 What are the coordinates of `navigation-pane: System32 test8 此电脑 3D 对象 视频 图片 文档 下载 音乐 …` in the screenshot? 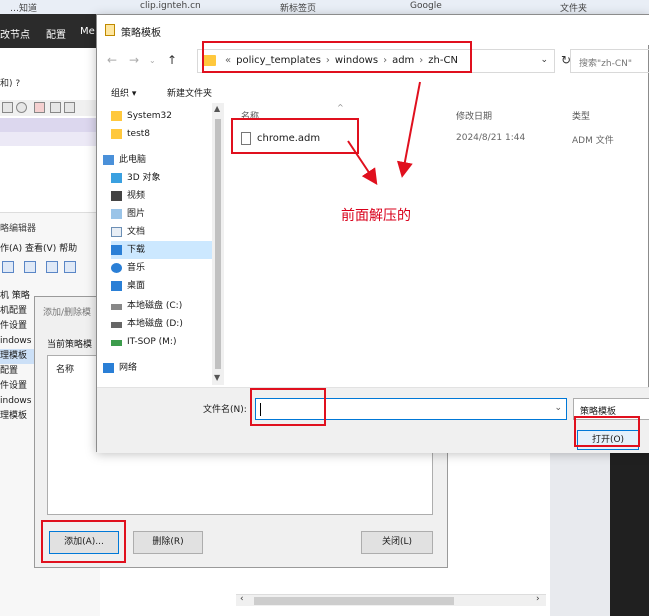 It's located at (161, 244).